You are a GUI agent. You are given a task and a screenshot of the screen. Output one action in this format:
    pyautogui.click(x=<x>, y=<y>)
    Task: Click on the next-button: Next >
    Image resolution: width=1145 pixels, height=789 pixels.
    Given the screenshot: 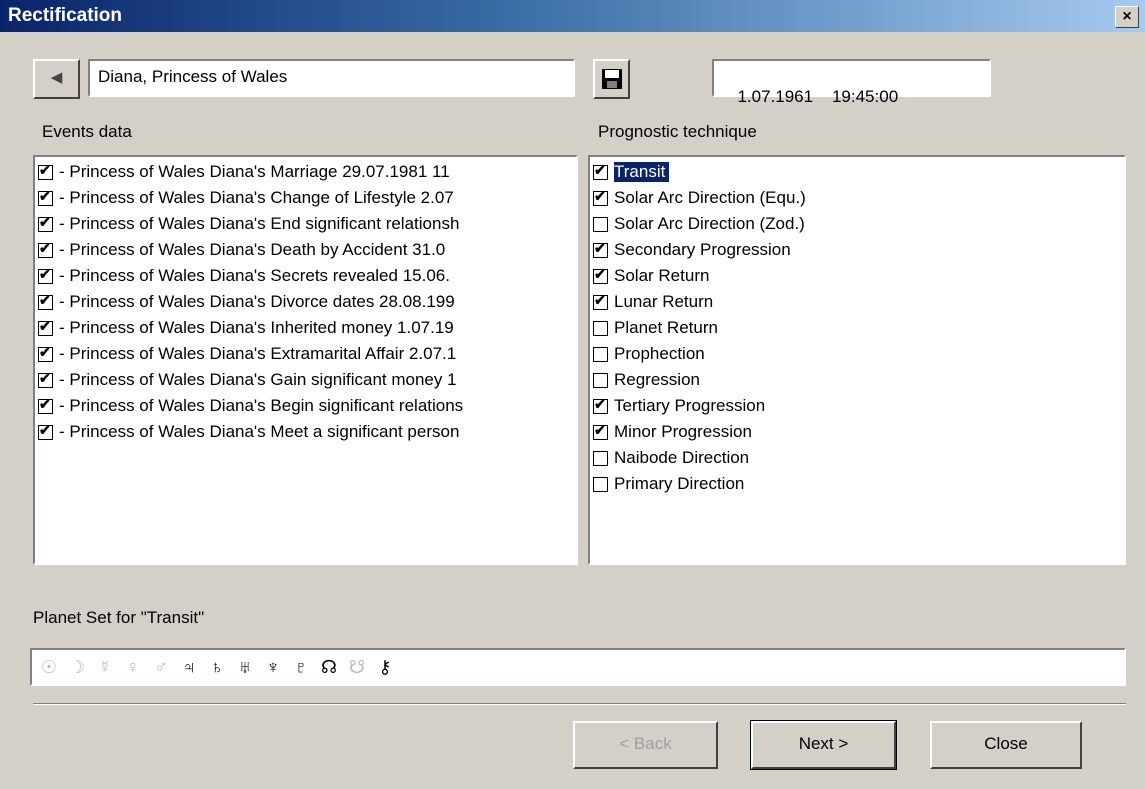 What is the action you would take?
    pyautogui.click(x=823, y=745)
    